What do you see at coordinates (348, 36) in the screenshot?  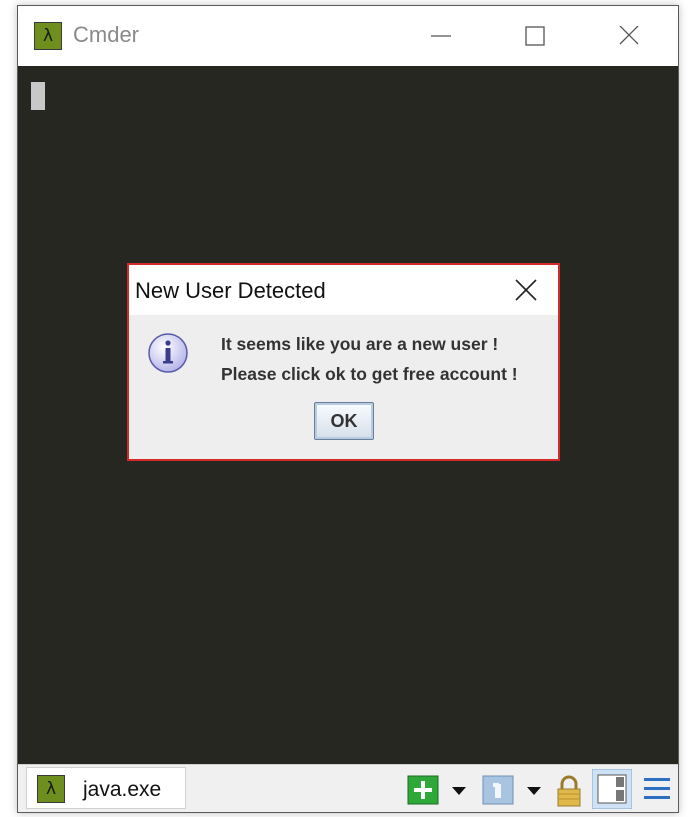 I see `title-bar: λ Cmder` at bounding box center [348, 36].